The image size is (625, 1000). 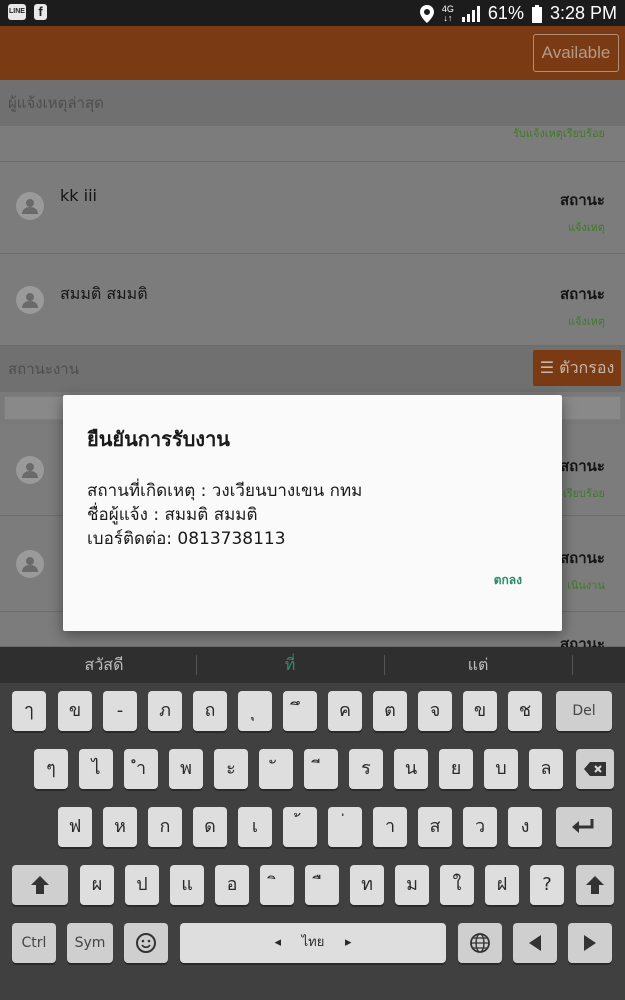 I want to click on enter-key, so click(x=584, y=827).